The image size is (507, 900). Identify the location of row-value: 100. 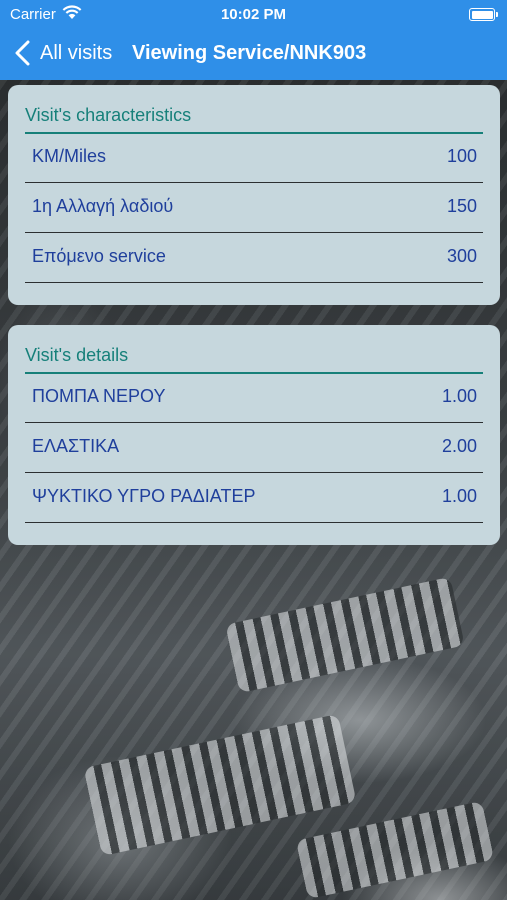
(461, 156).